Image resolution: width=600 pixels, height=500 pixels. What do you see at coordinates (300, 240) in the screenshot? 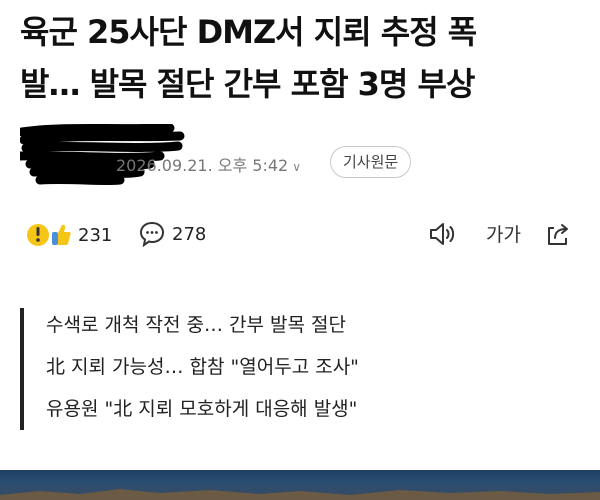
I see `article-action-bar: 231 278 가가` at bounding box center [300, 240].